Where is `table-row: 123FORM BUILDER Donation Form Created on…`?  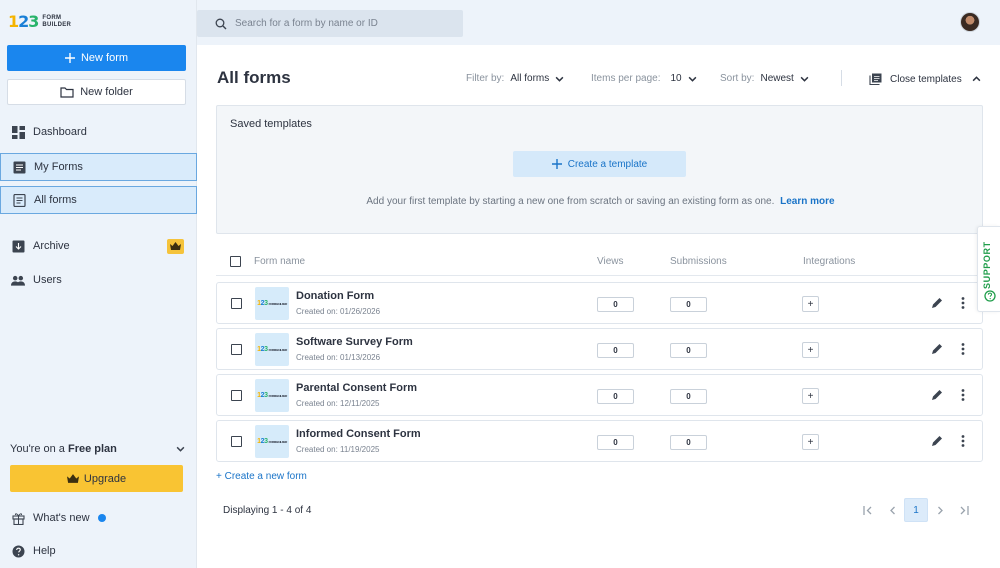
table-row: 123FORM BUILDER Donation Form Created on… is located at coordinates (599, 303).